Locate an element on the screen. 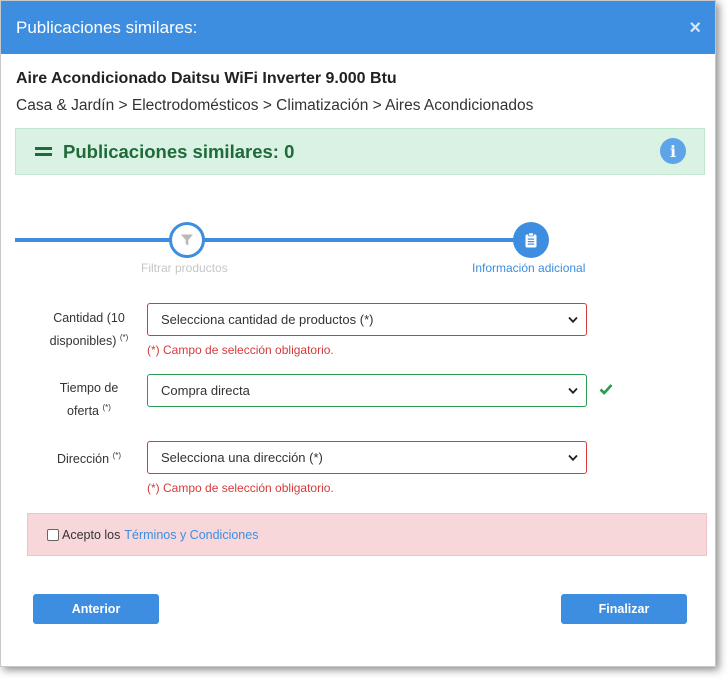 The height and width of the screenshot is (679, 728). clipboard-icon is located at coordinates (531, 240).